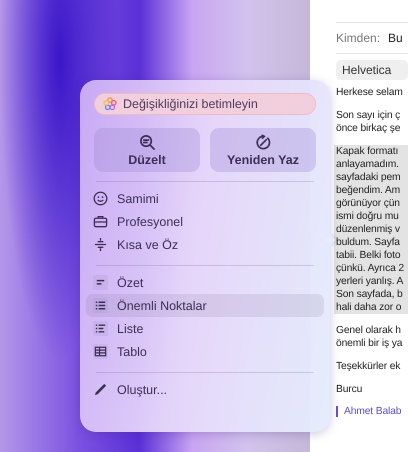  What do you see at coordinates (100, 282) in the screenshot?
I see `summary-lines-icon` at bounding box center [100, 282].